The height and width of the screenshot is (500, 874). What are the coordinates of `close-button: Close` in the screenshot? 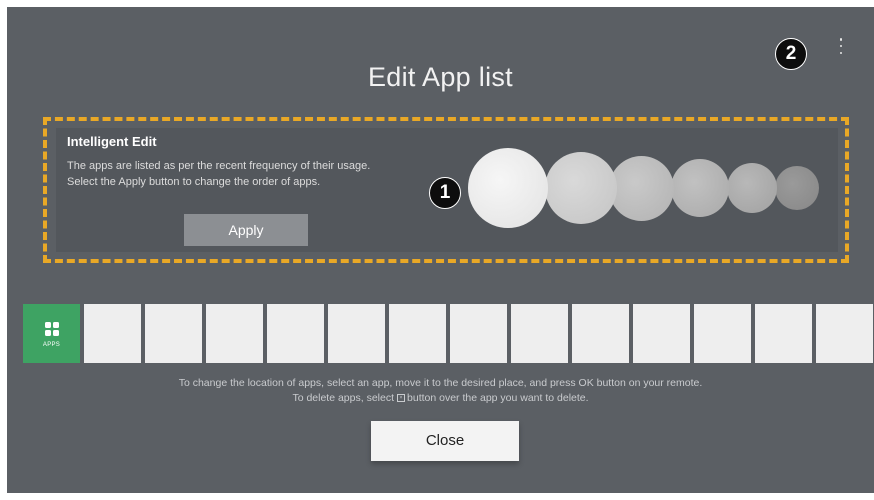 It's located at (445, 441).